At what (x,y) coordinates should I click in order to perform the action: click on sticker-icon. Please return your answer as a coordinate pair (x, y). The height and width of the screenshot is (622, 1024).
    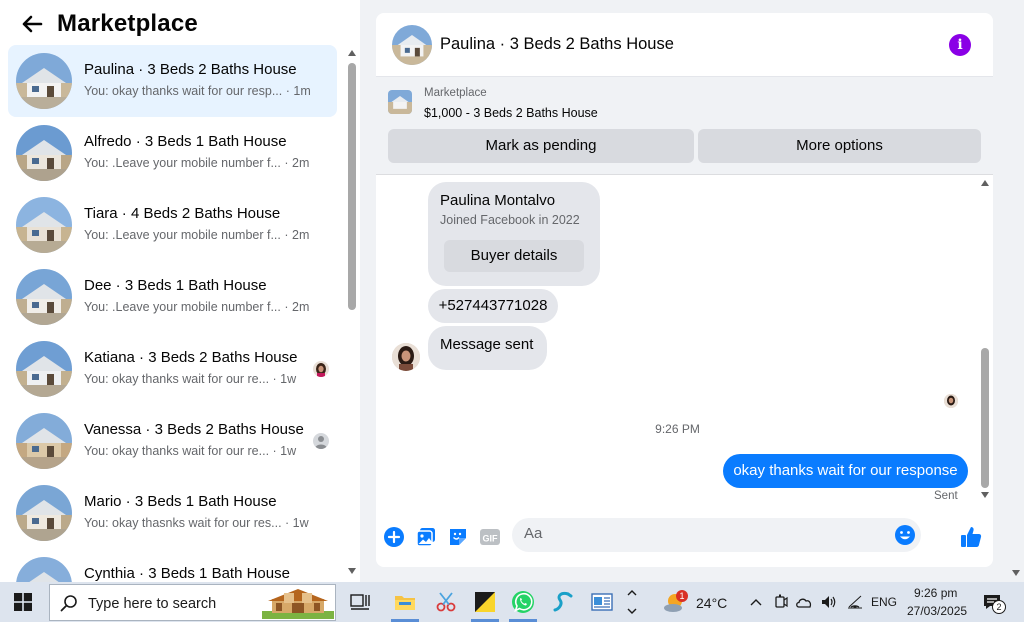
    Looking at the image, I should click on (458, 537).